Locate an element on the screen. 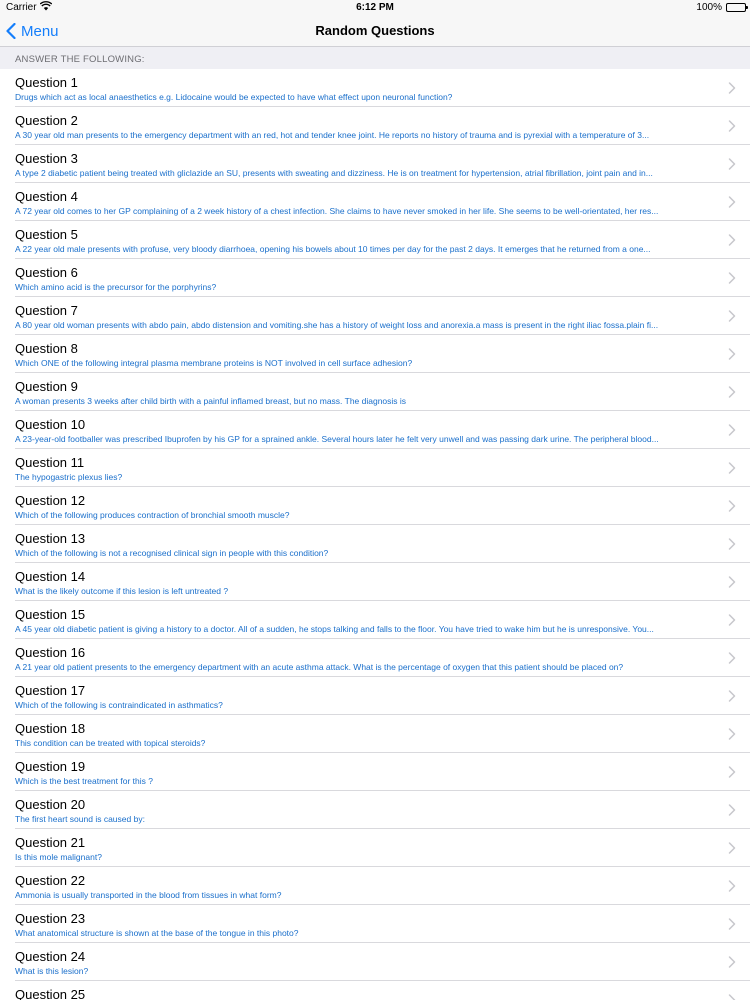  question-title: Question 6 is located at coordinates (46, 272).